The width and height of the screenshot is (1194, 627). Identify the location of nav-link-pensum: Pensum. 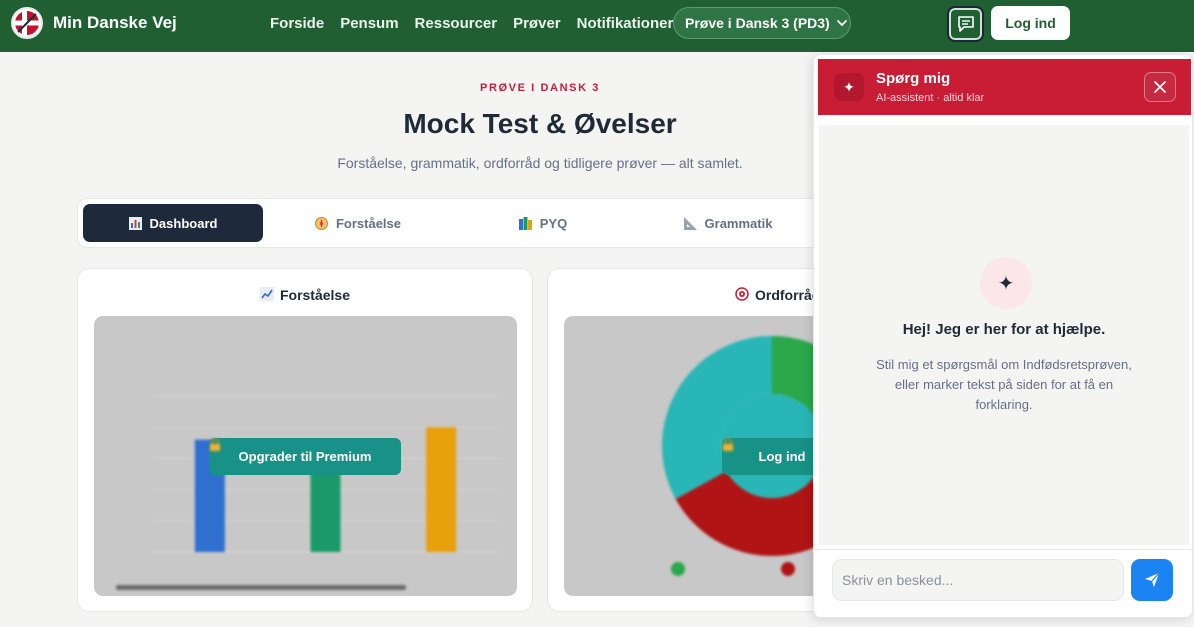
(369, 23).